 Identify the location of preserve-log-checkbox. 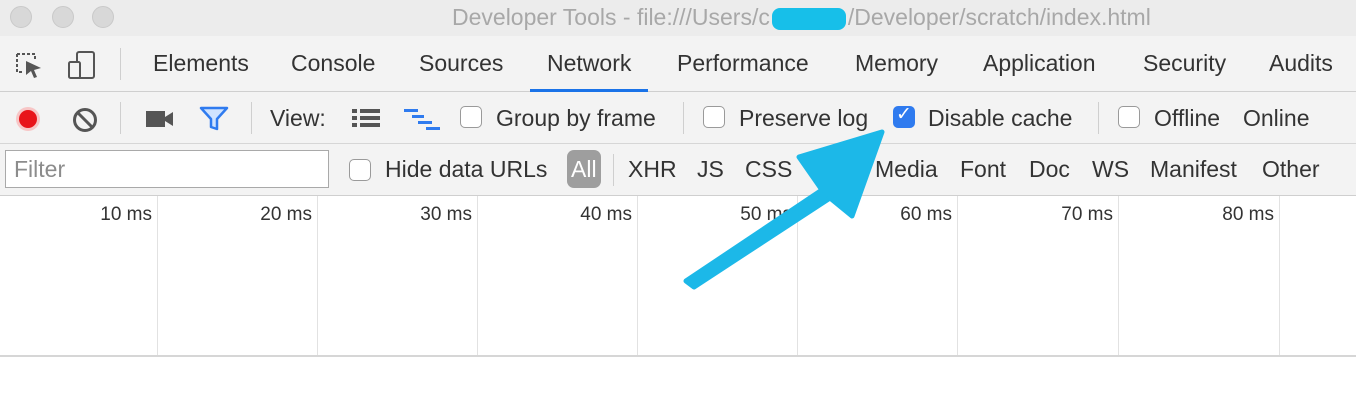
(714, 117).